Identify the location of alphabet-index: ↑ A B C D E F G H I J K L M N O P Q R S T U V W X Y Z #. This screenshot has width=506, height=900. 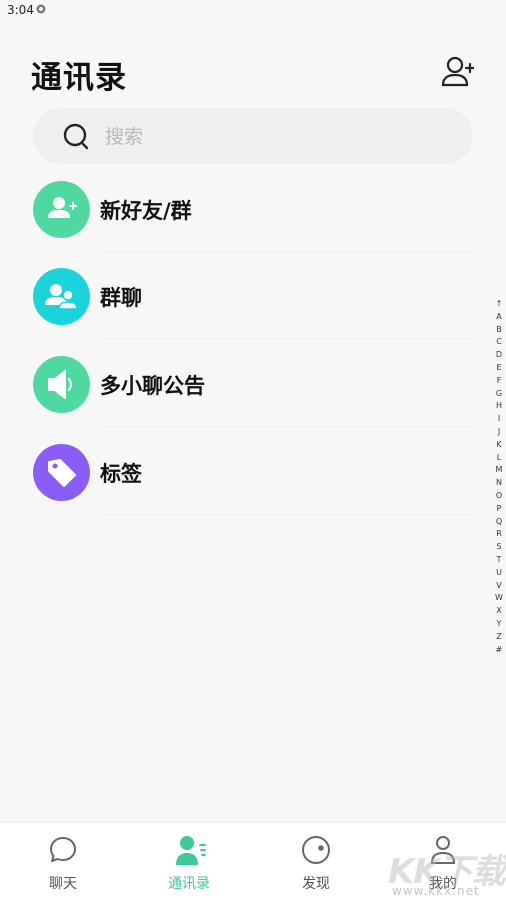
(499, 477).